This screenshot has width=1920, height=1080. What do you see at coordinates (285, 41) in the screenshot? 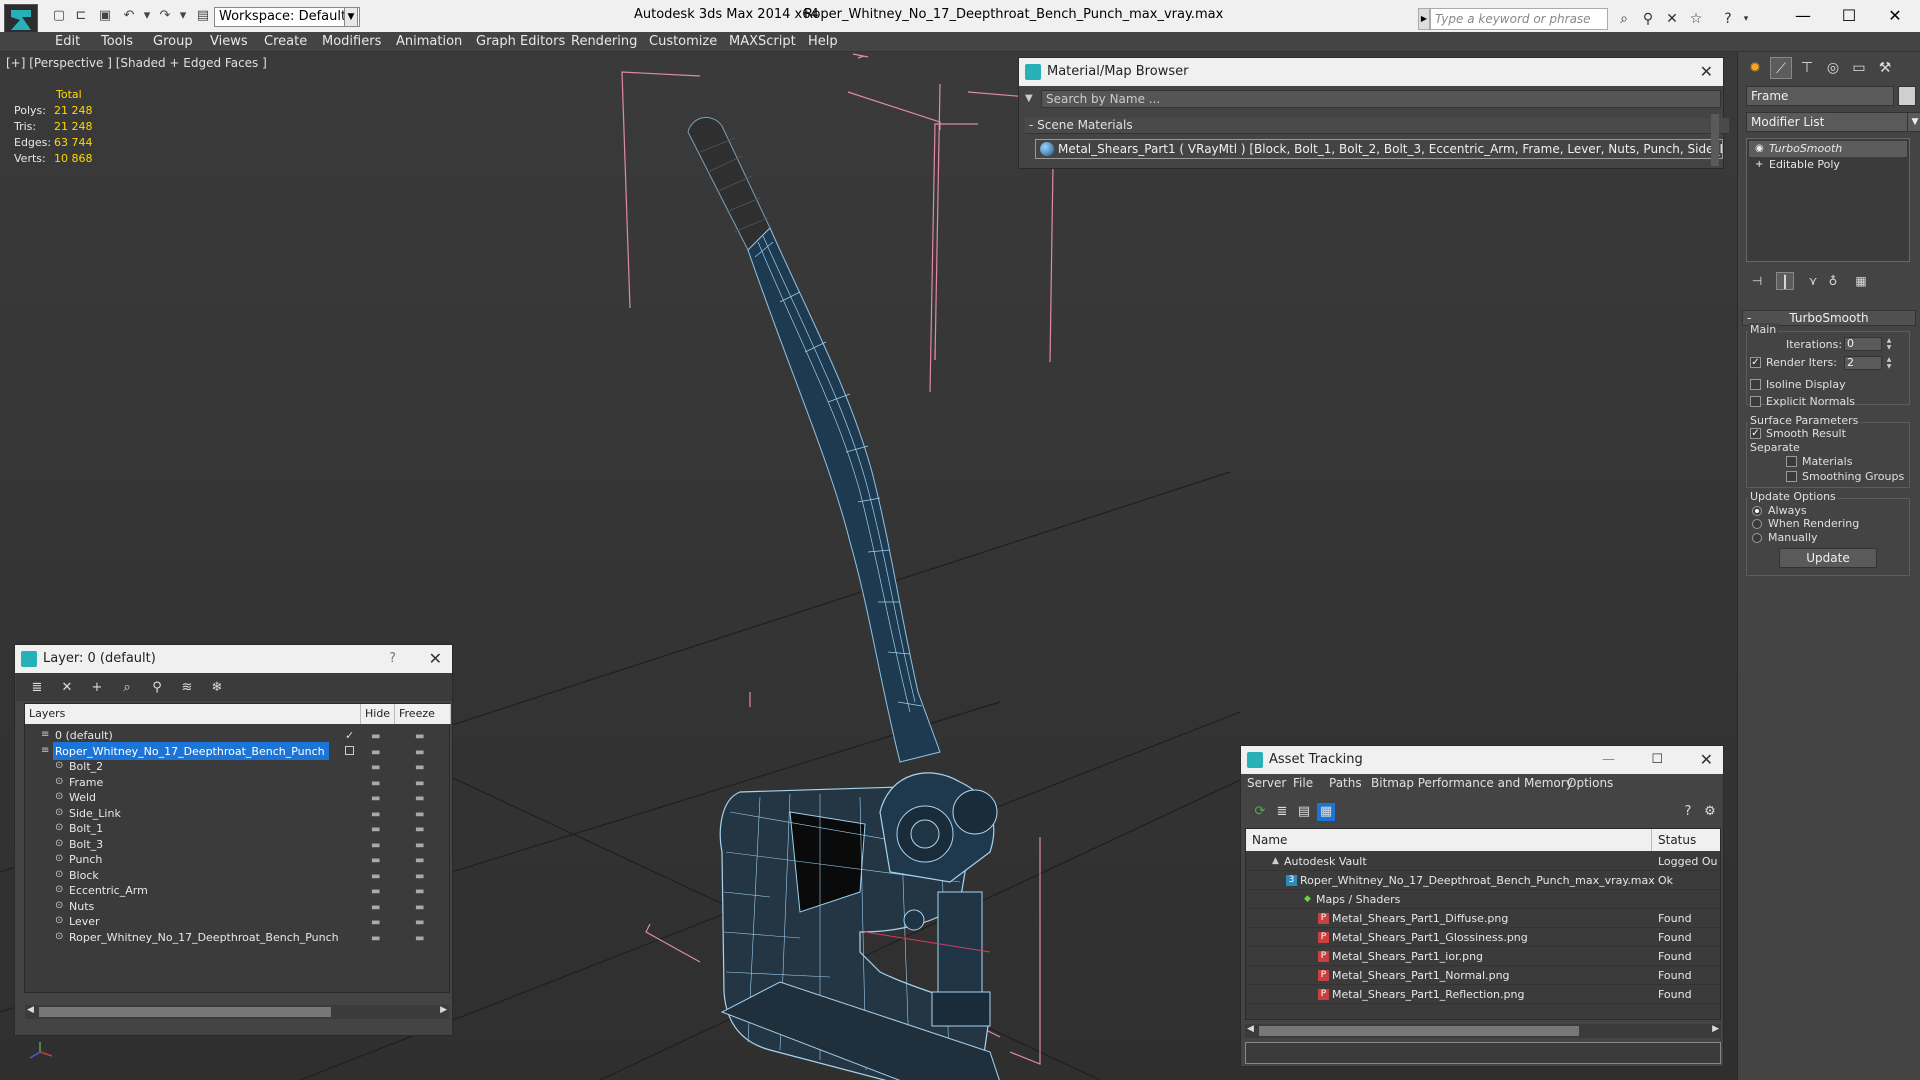
I see `menu-create: Create` at bounding box center [285, 41].